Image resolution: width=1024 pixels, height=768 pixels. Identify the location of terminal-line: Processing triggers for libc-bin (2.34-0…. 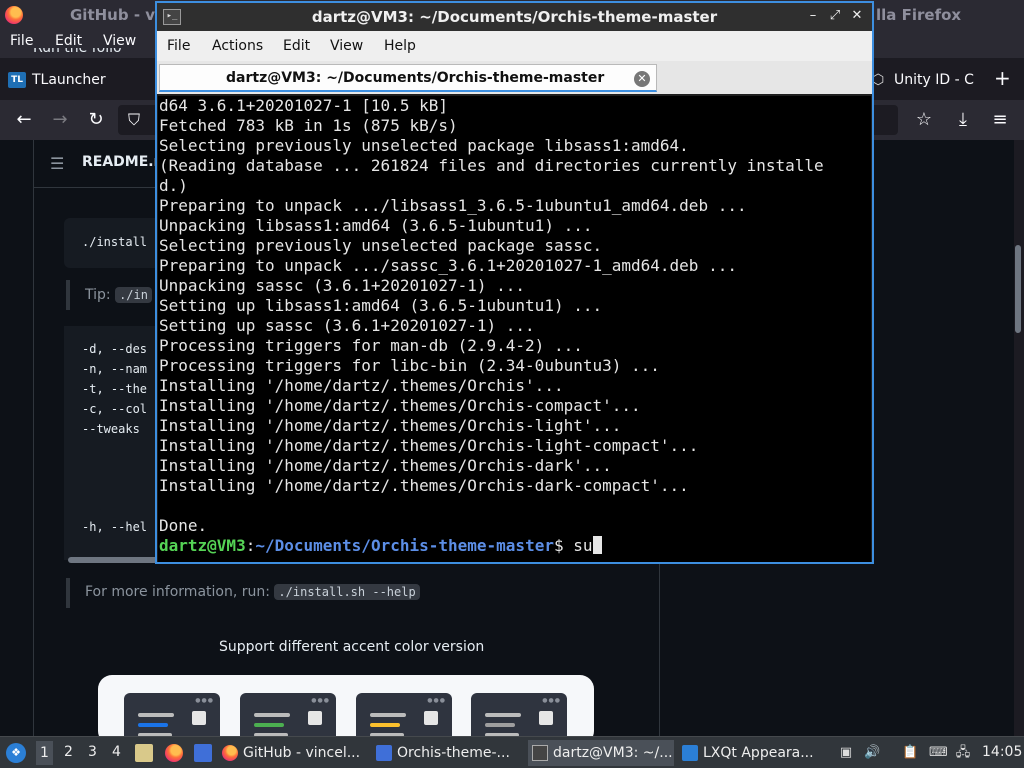
(409, 365).